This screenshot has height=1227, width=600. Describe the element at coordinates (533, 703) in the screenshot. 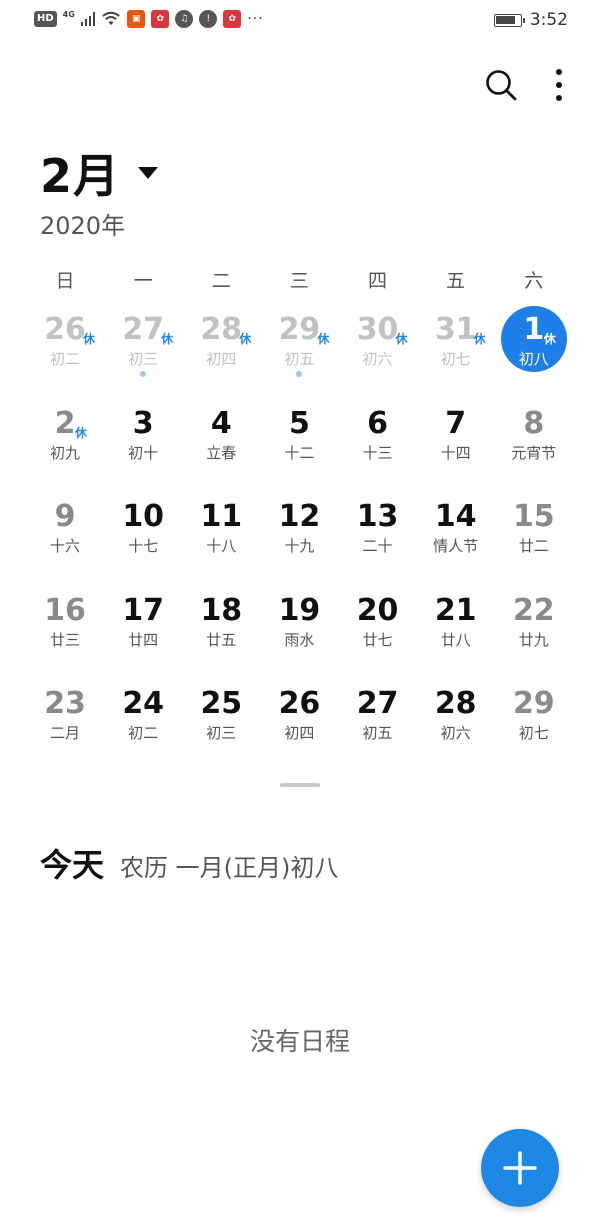

I see `day-number: 29` at that location.